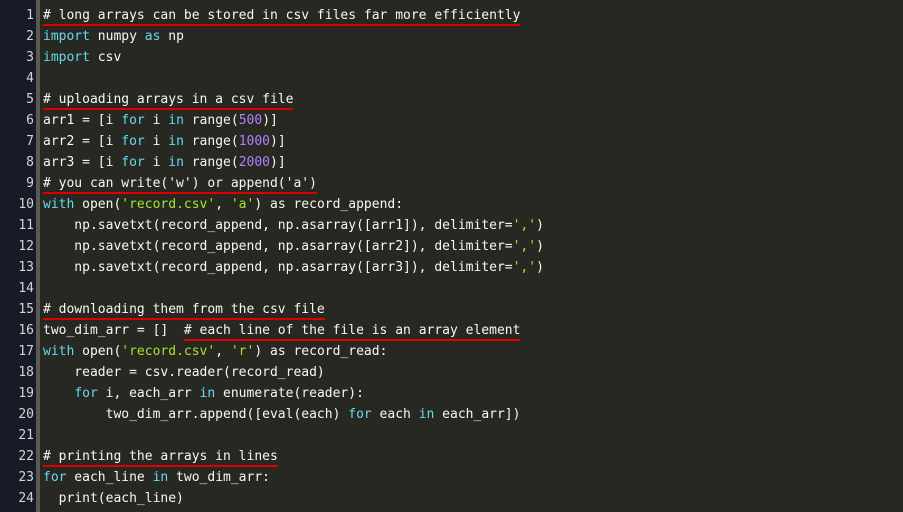  What do you see at coordinates (254, 162) in the screenshot?
I see `number-literal: 2000` at bounding box center [254, 162].